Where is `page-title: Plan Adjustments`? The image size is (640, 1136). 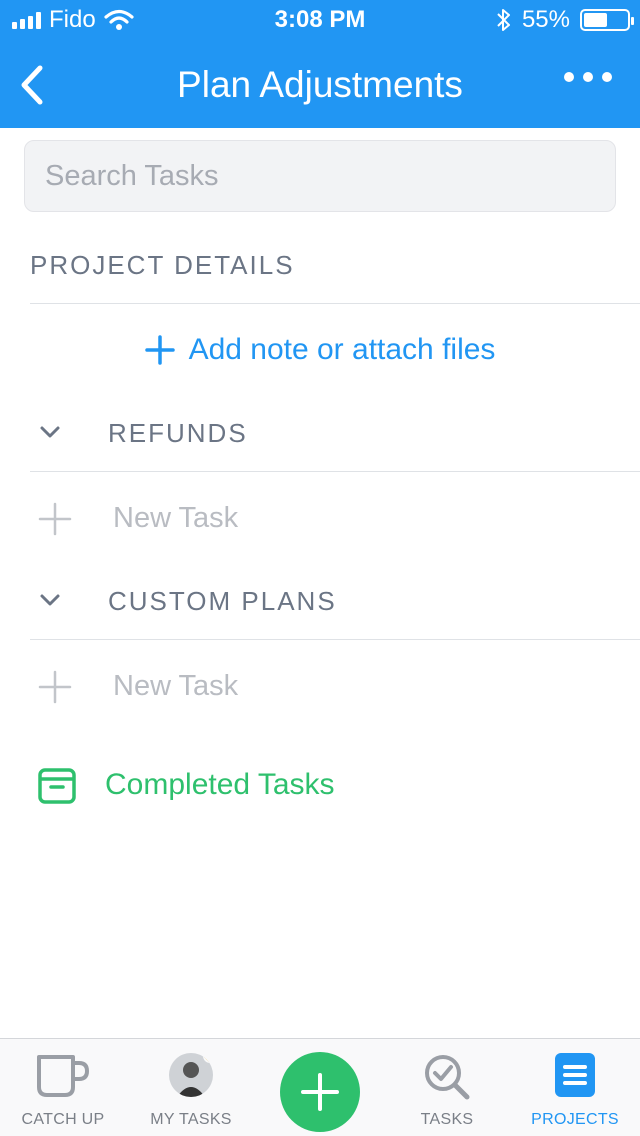 page-title: Plan Adjustments is located at coordinates (320, 84).